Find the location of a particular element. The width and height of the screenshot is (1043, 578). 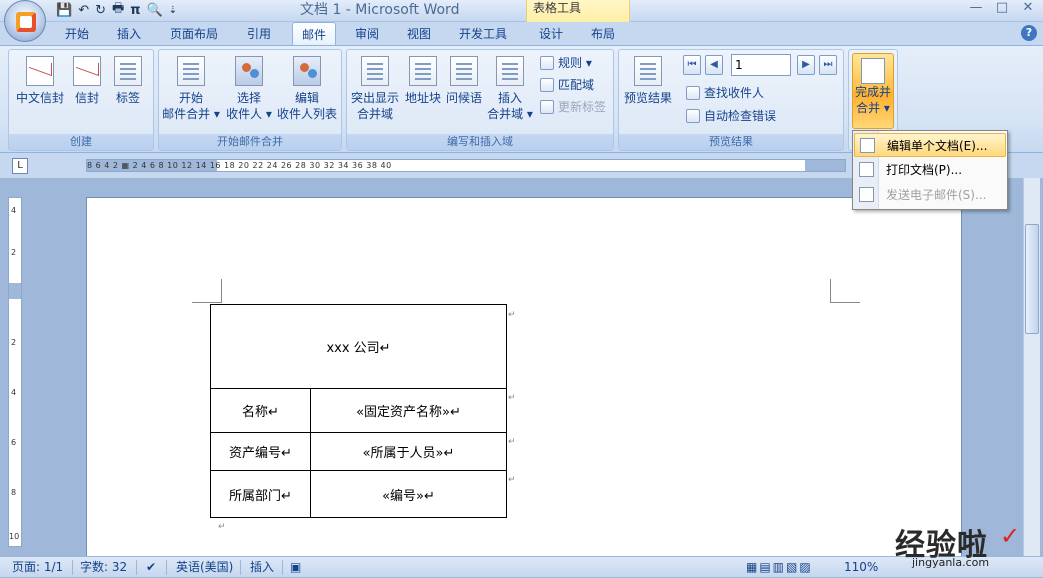

find-recipient-icon is located at coordinates (693, 93).